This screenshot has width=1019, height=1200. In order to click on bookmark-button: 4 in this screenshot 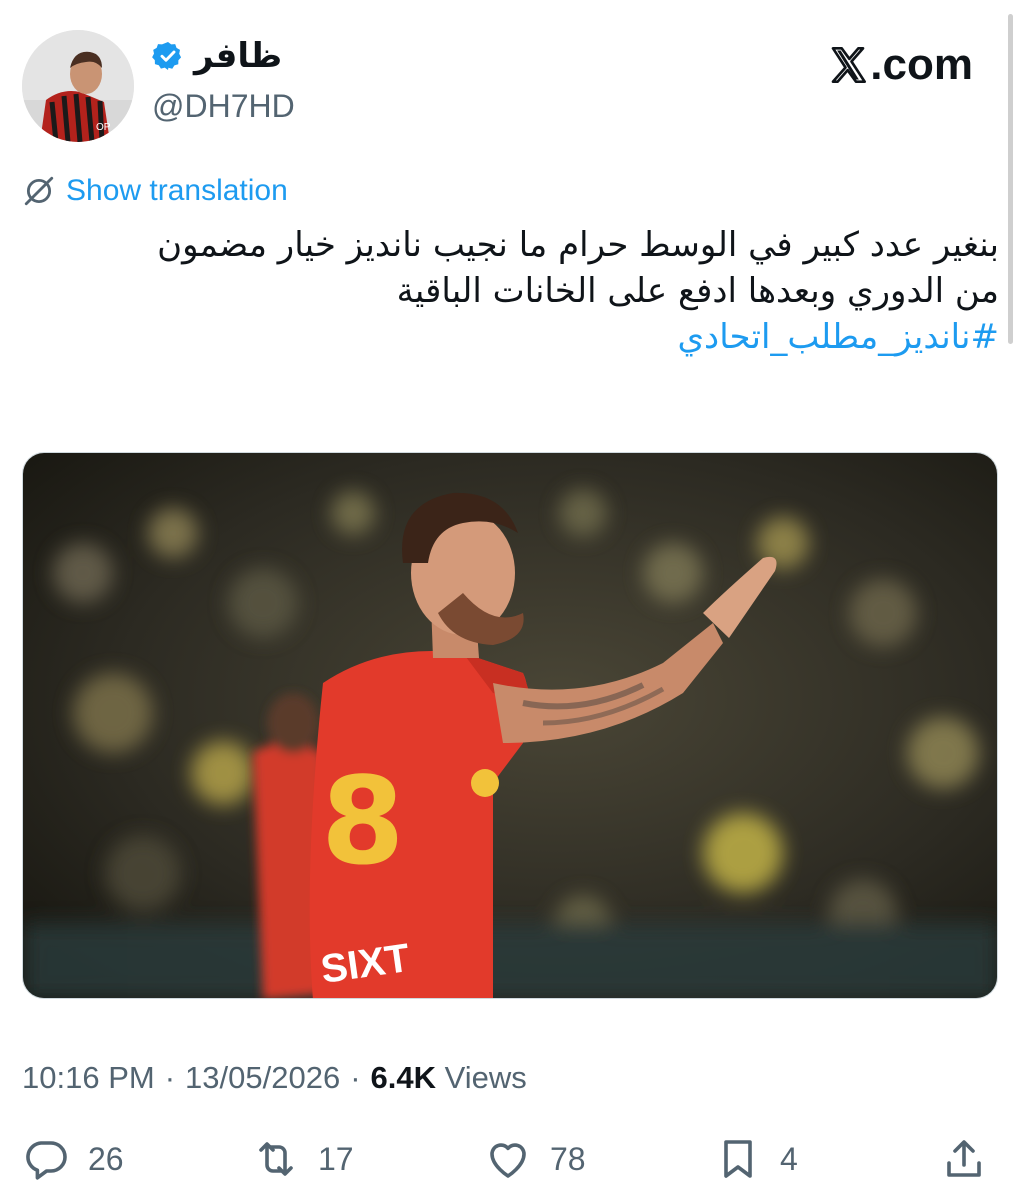, I will do `click(756, 1159)`.